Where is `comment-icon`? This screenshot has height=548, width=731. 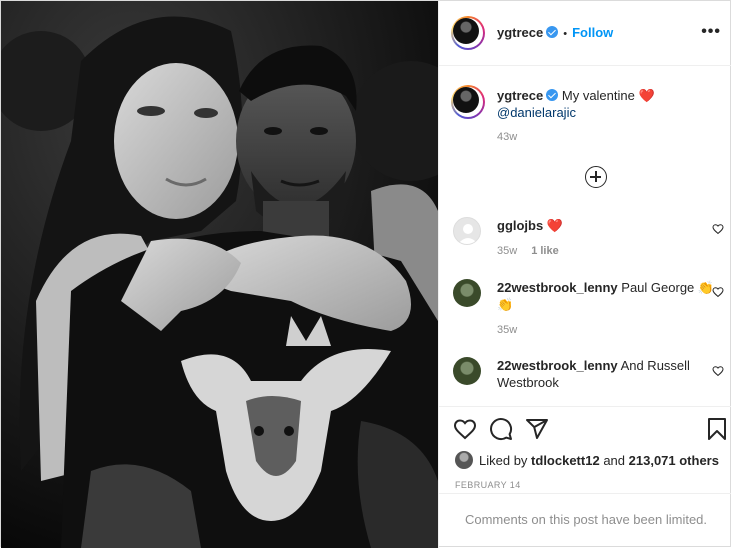
comment-icon is located at coordinates (501, 429).